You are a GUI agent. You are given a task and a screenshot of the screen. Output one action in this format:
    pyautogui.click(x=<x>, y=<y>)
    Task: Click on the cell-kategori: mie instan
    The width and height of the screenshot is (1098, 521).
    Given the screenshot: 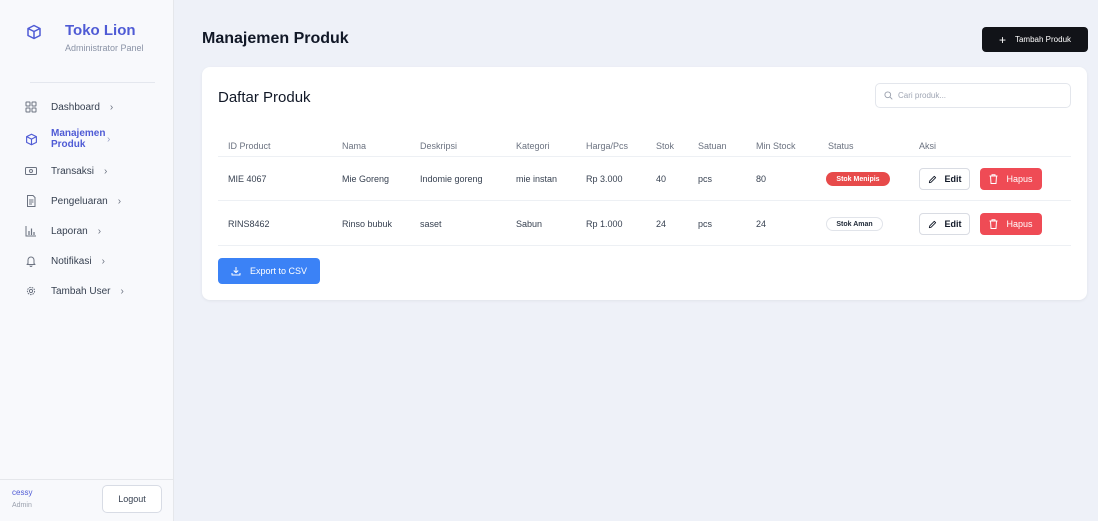 What is the action you would take?
    pyautogui.click(x=537, y=179)
    